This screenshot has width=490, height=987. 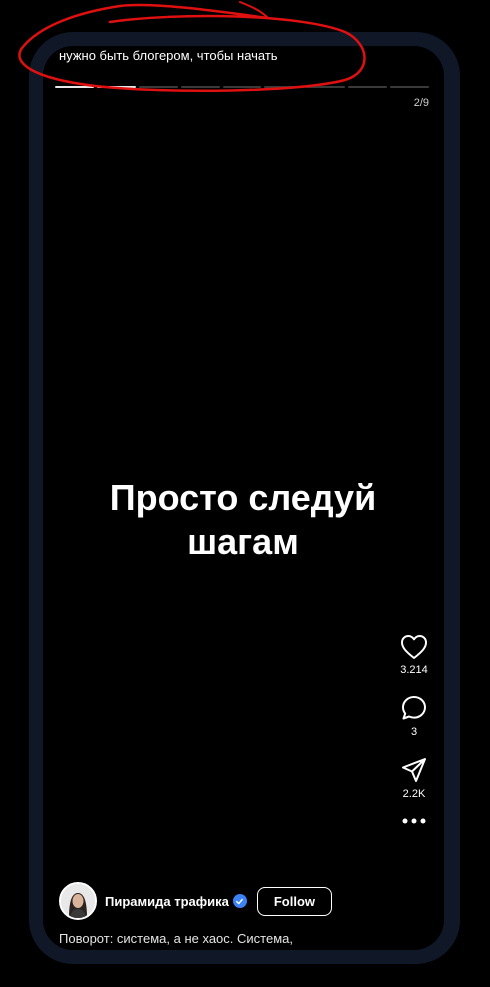 I want to click on author-name: Пирамида трафика, so click(x=167, y=901).